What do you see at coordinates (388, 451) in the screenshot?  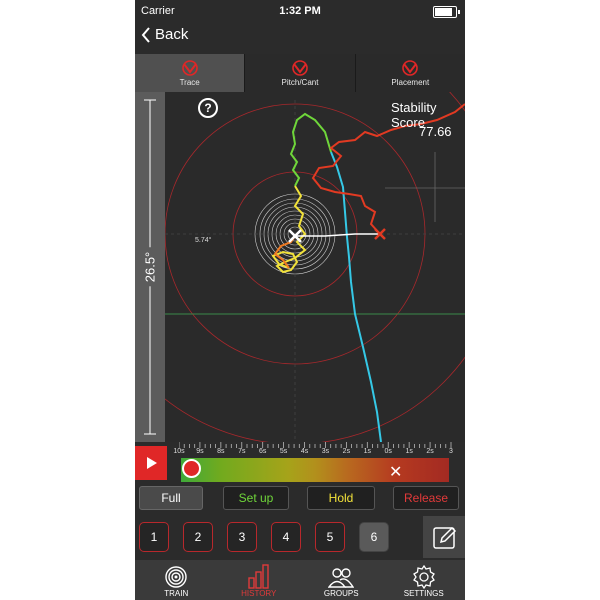 I see `timeline-tick-label: 0s` at bounding box center [388, 451].